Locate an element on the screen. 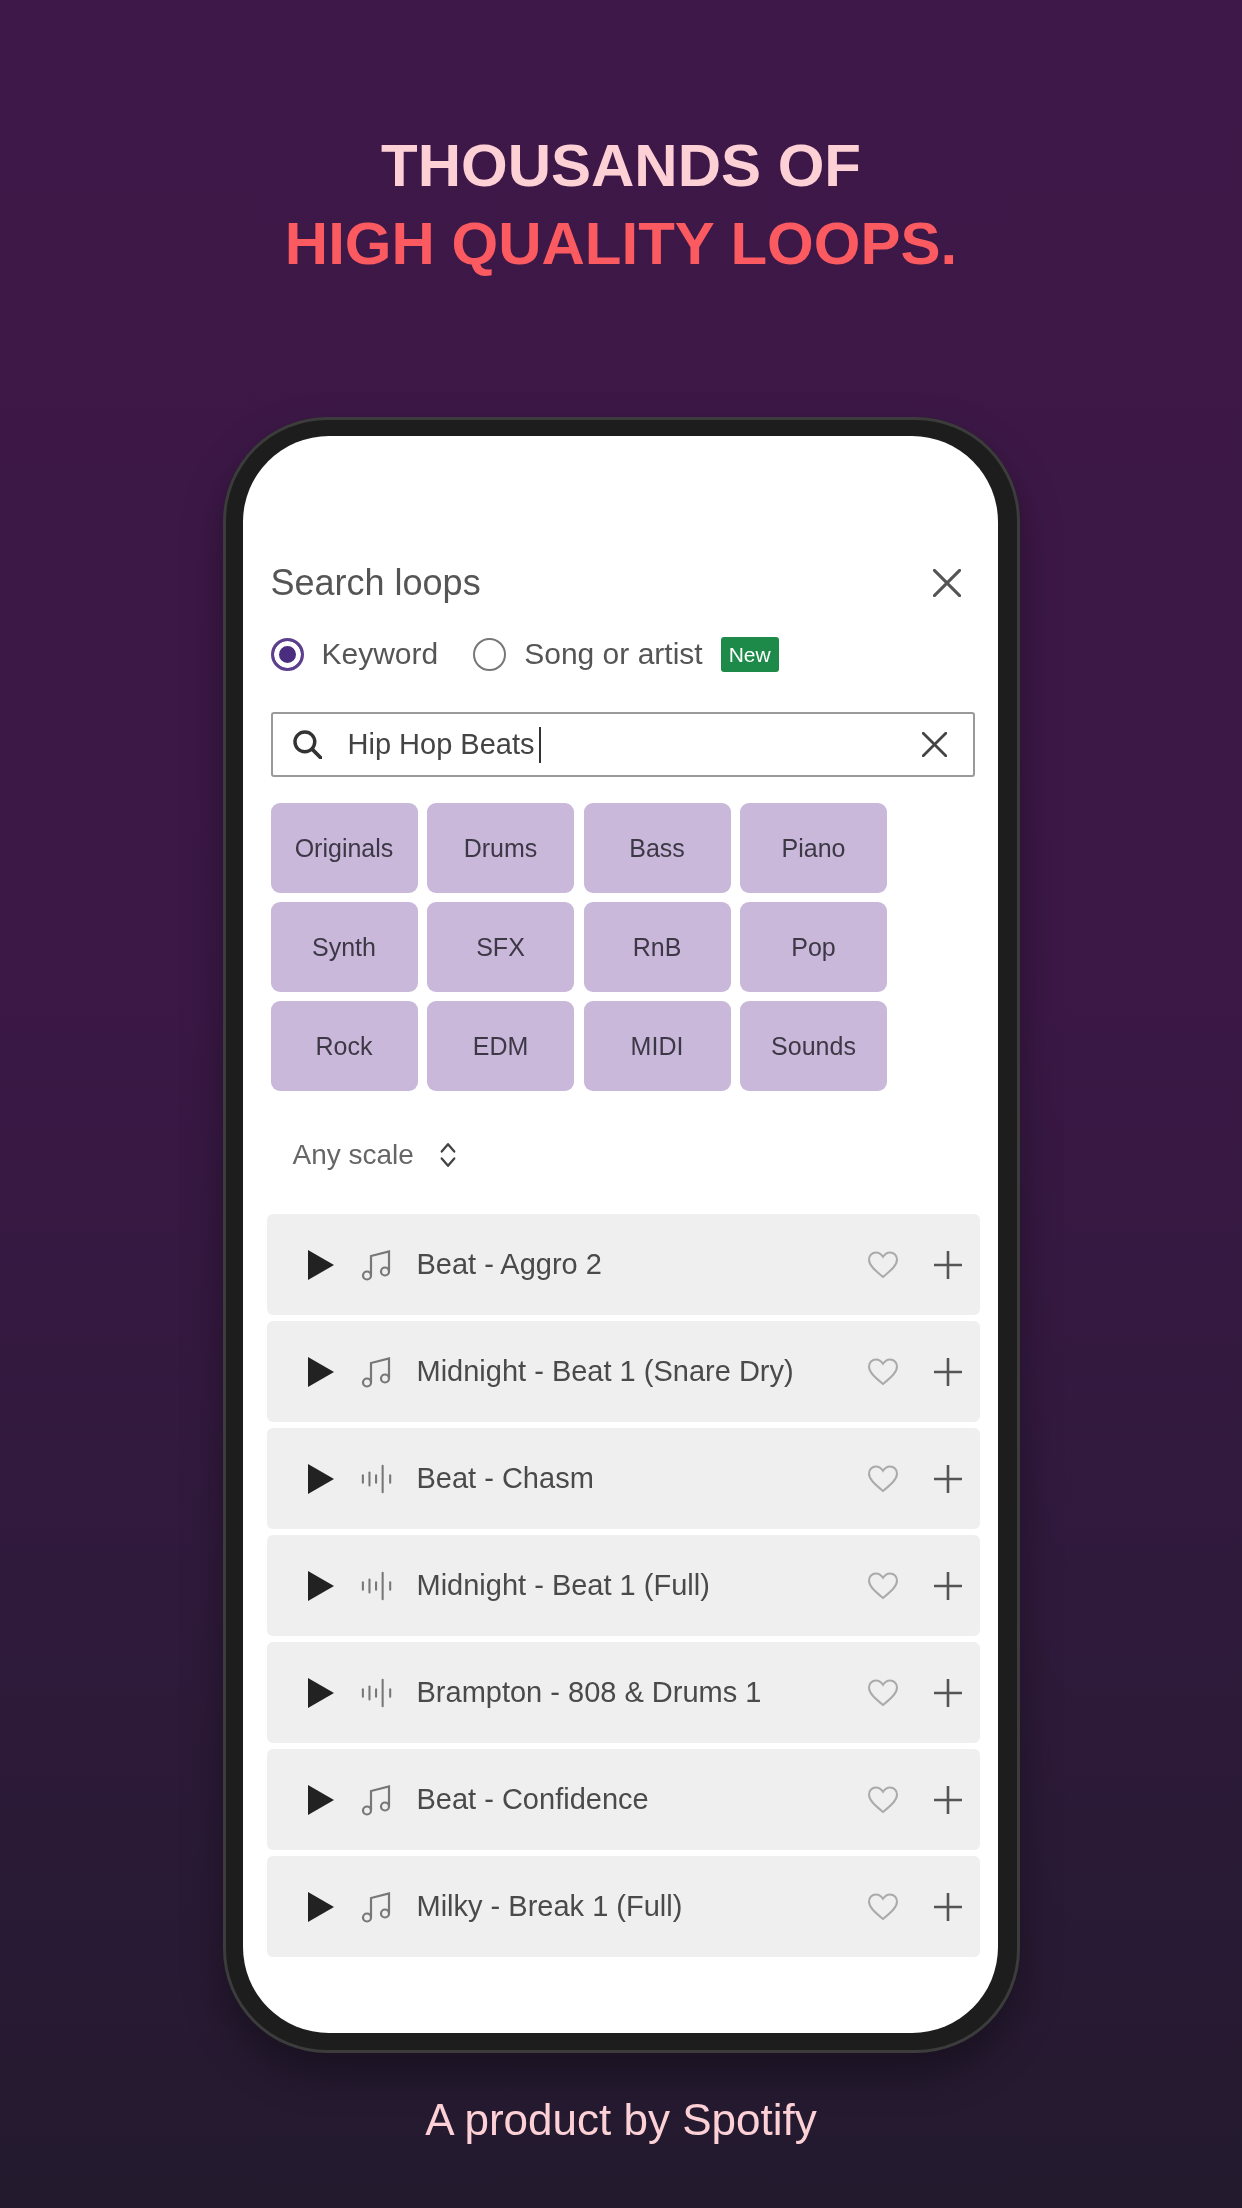 This screenshot has width=1242, height=2208. loop-title: Milky - Break 1 (Full) is located at coordinates (550, 1906).